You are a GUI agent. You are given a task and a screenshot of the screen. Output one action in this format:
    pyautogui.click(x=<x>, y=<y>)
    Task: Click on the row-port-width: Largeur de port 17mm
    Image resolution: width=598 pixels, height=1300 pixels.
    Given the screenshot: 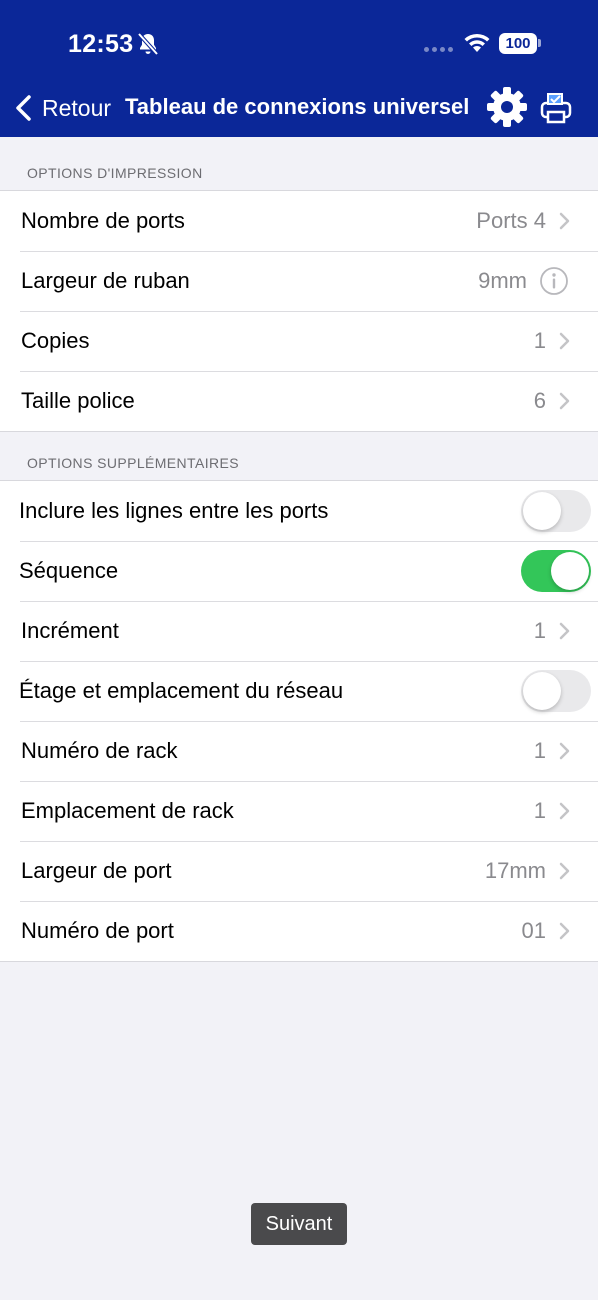 What is the action you would take?
    pyautogui.click(x=299, y=871)
    